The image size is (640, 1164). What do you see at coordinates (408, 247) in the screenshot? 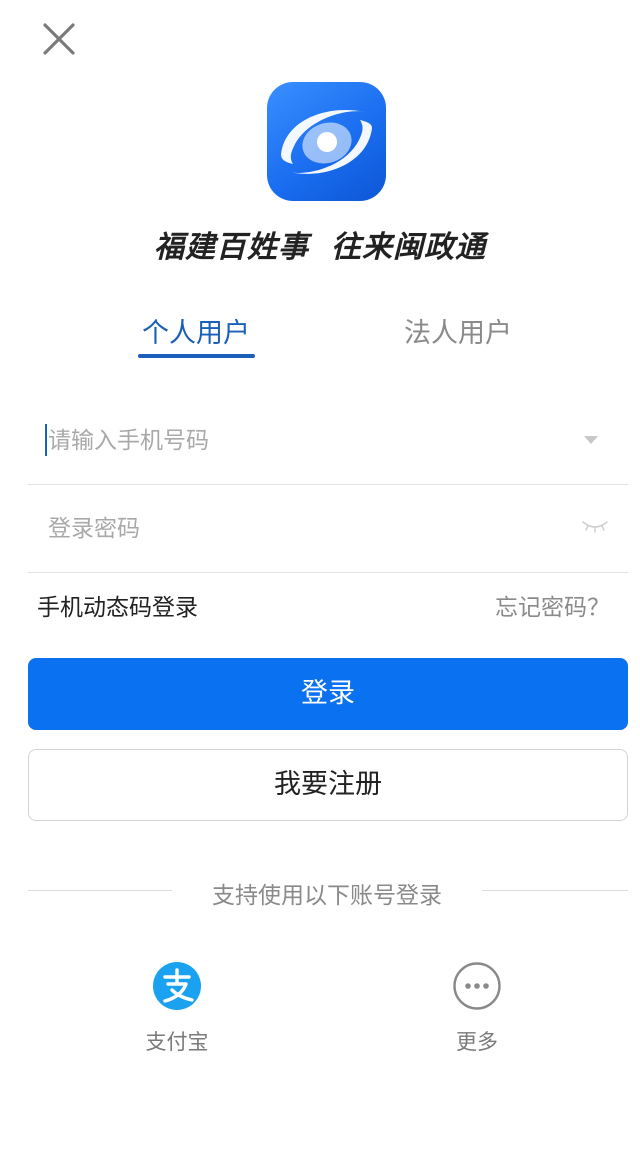
I see `slogan-part-2: 往来闽政通` at bounding box center [408, 247].